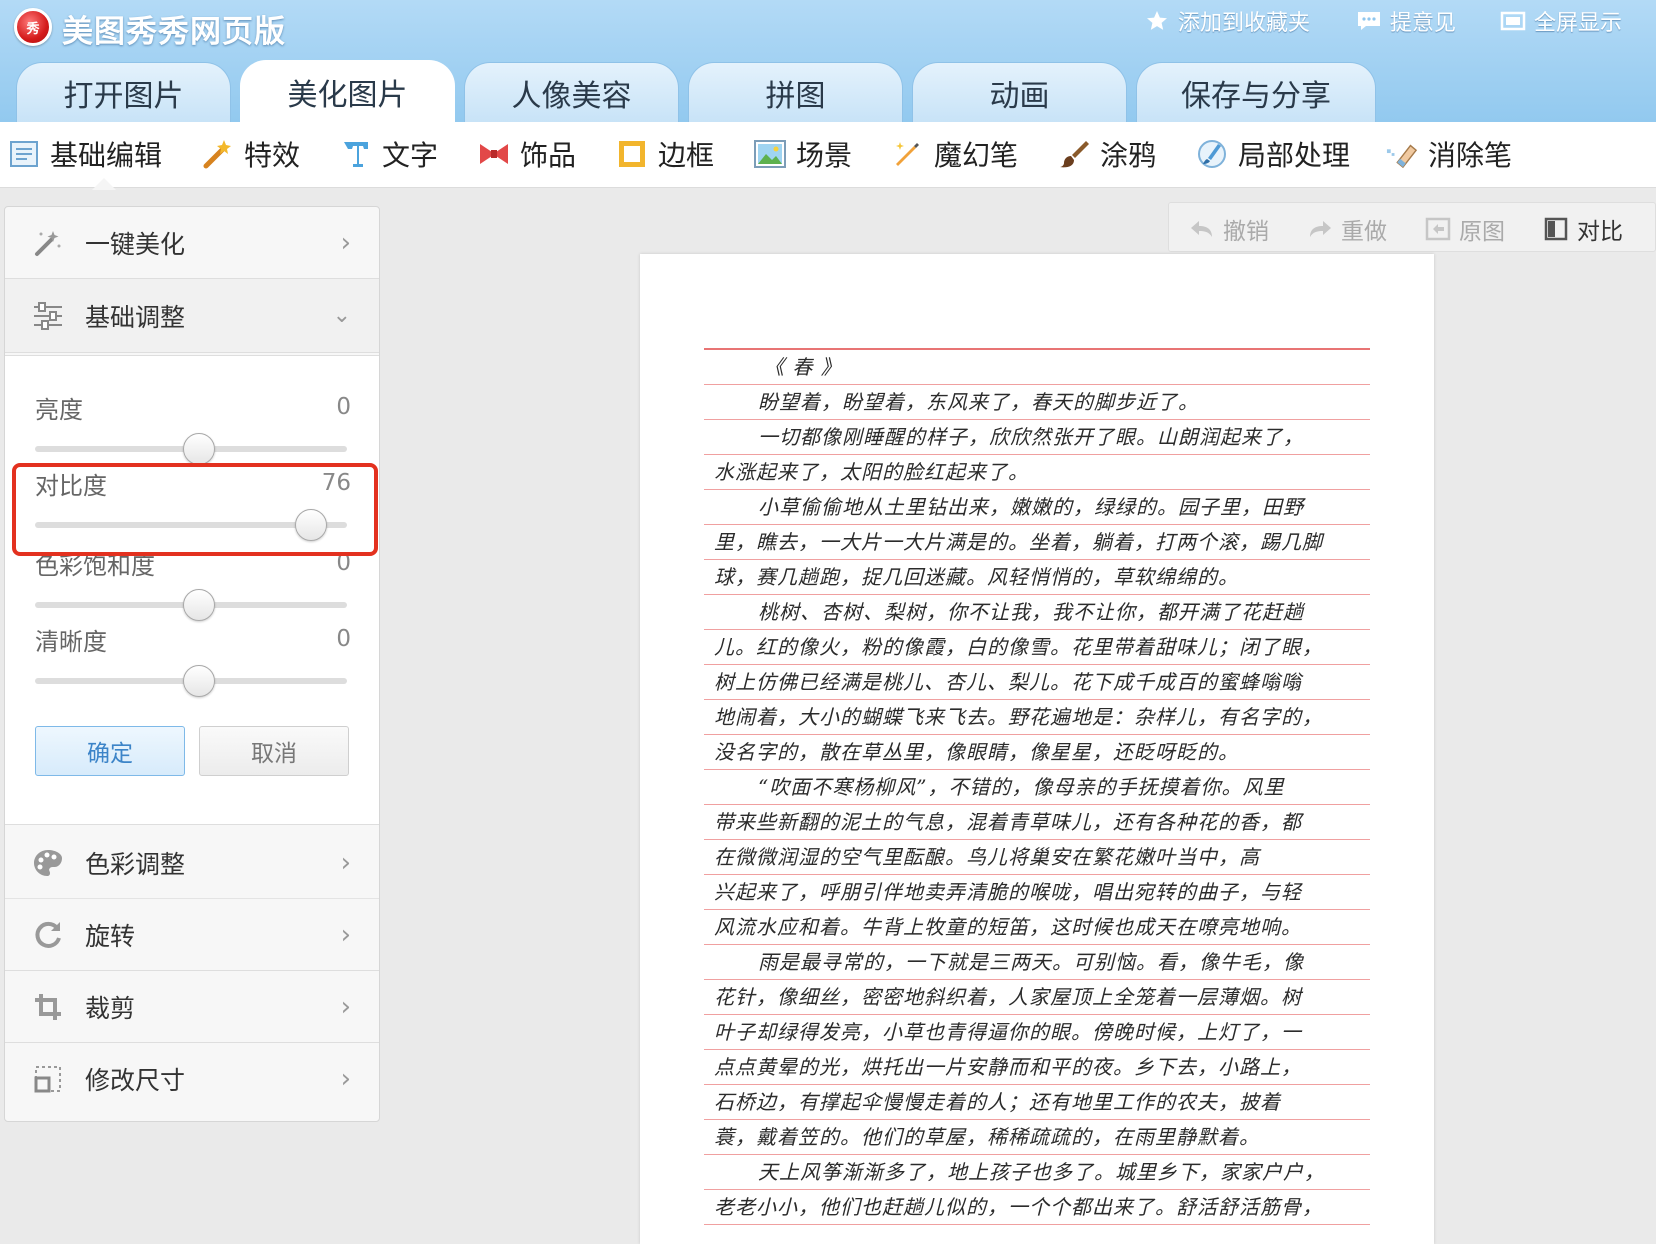 The image size is (1656, 1244). I want to click on frame-icon, so click(632, 154).